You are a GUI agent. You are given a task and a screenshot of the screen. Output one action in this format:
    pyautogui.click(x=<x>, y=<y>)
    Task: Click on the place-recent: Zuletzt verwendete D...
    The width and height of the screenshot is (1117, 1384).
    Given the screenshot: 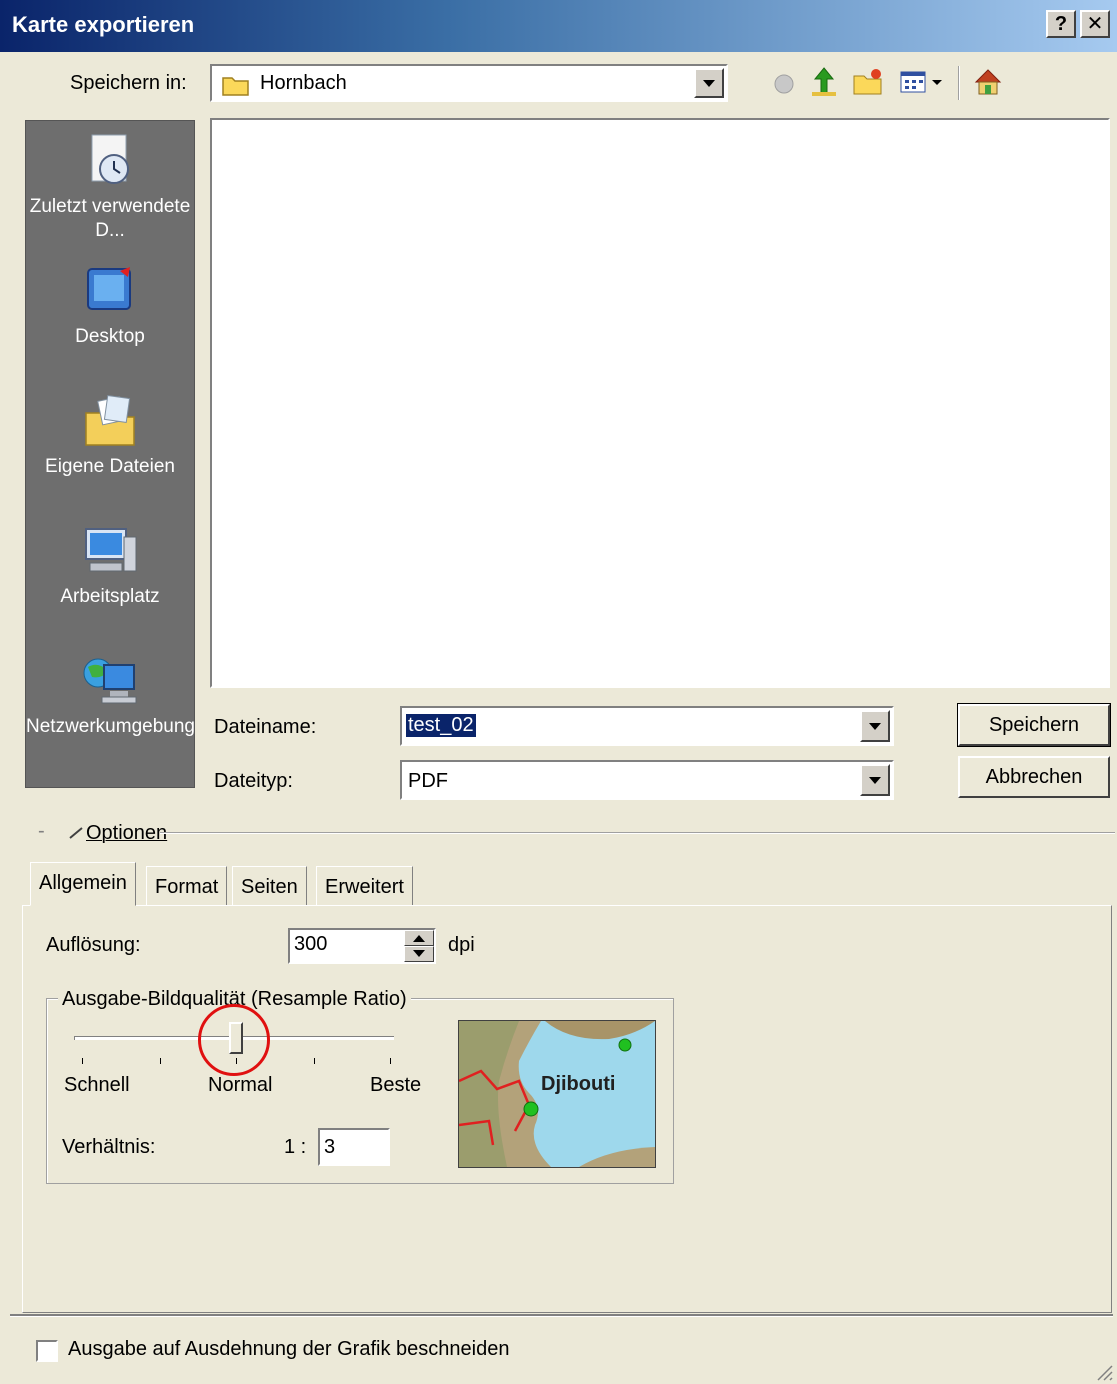 What is the action you would take?
    pyautogui.click(x=110, y=187)
    